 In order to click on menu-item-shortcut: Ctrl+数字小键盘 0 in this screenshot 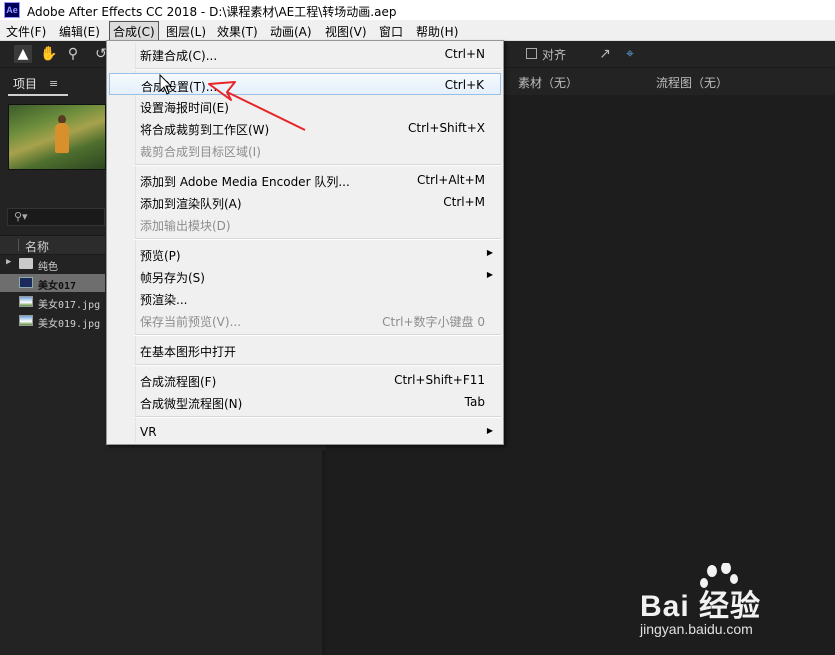, I will do `click(433, 322)`.